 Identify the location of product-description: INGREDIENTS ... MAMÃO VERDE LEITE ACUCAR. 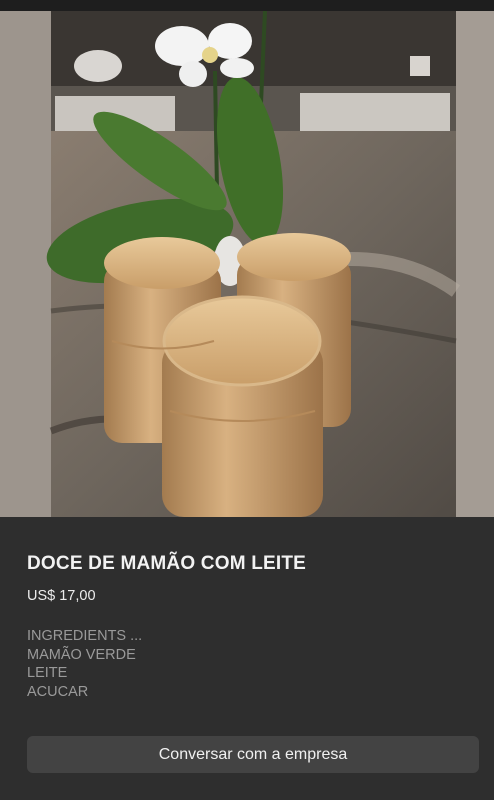
(84, 664).